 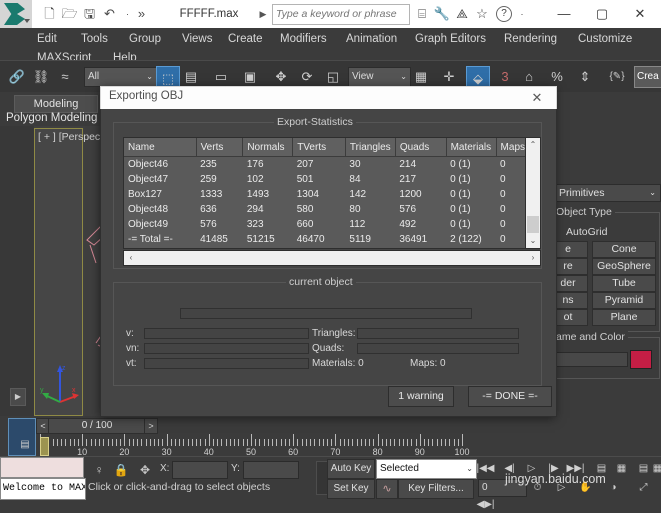 I want to click on next-frame-button: >, so click(x=151, y=426).